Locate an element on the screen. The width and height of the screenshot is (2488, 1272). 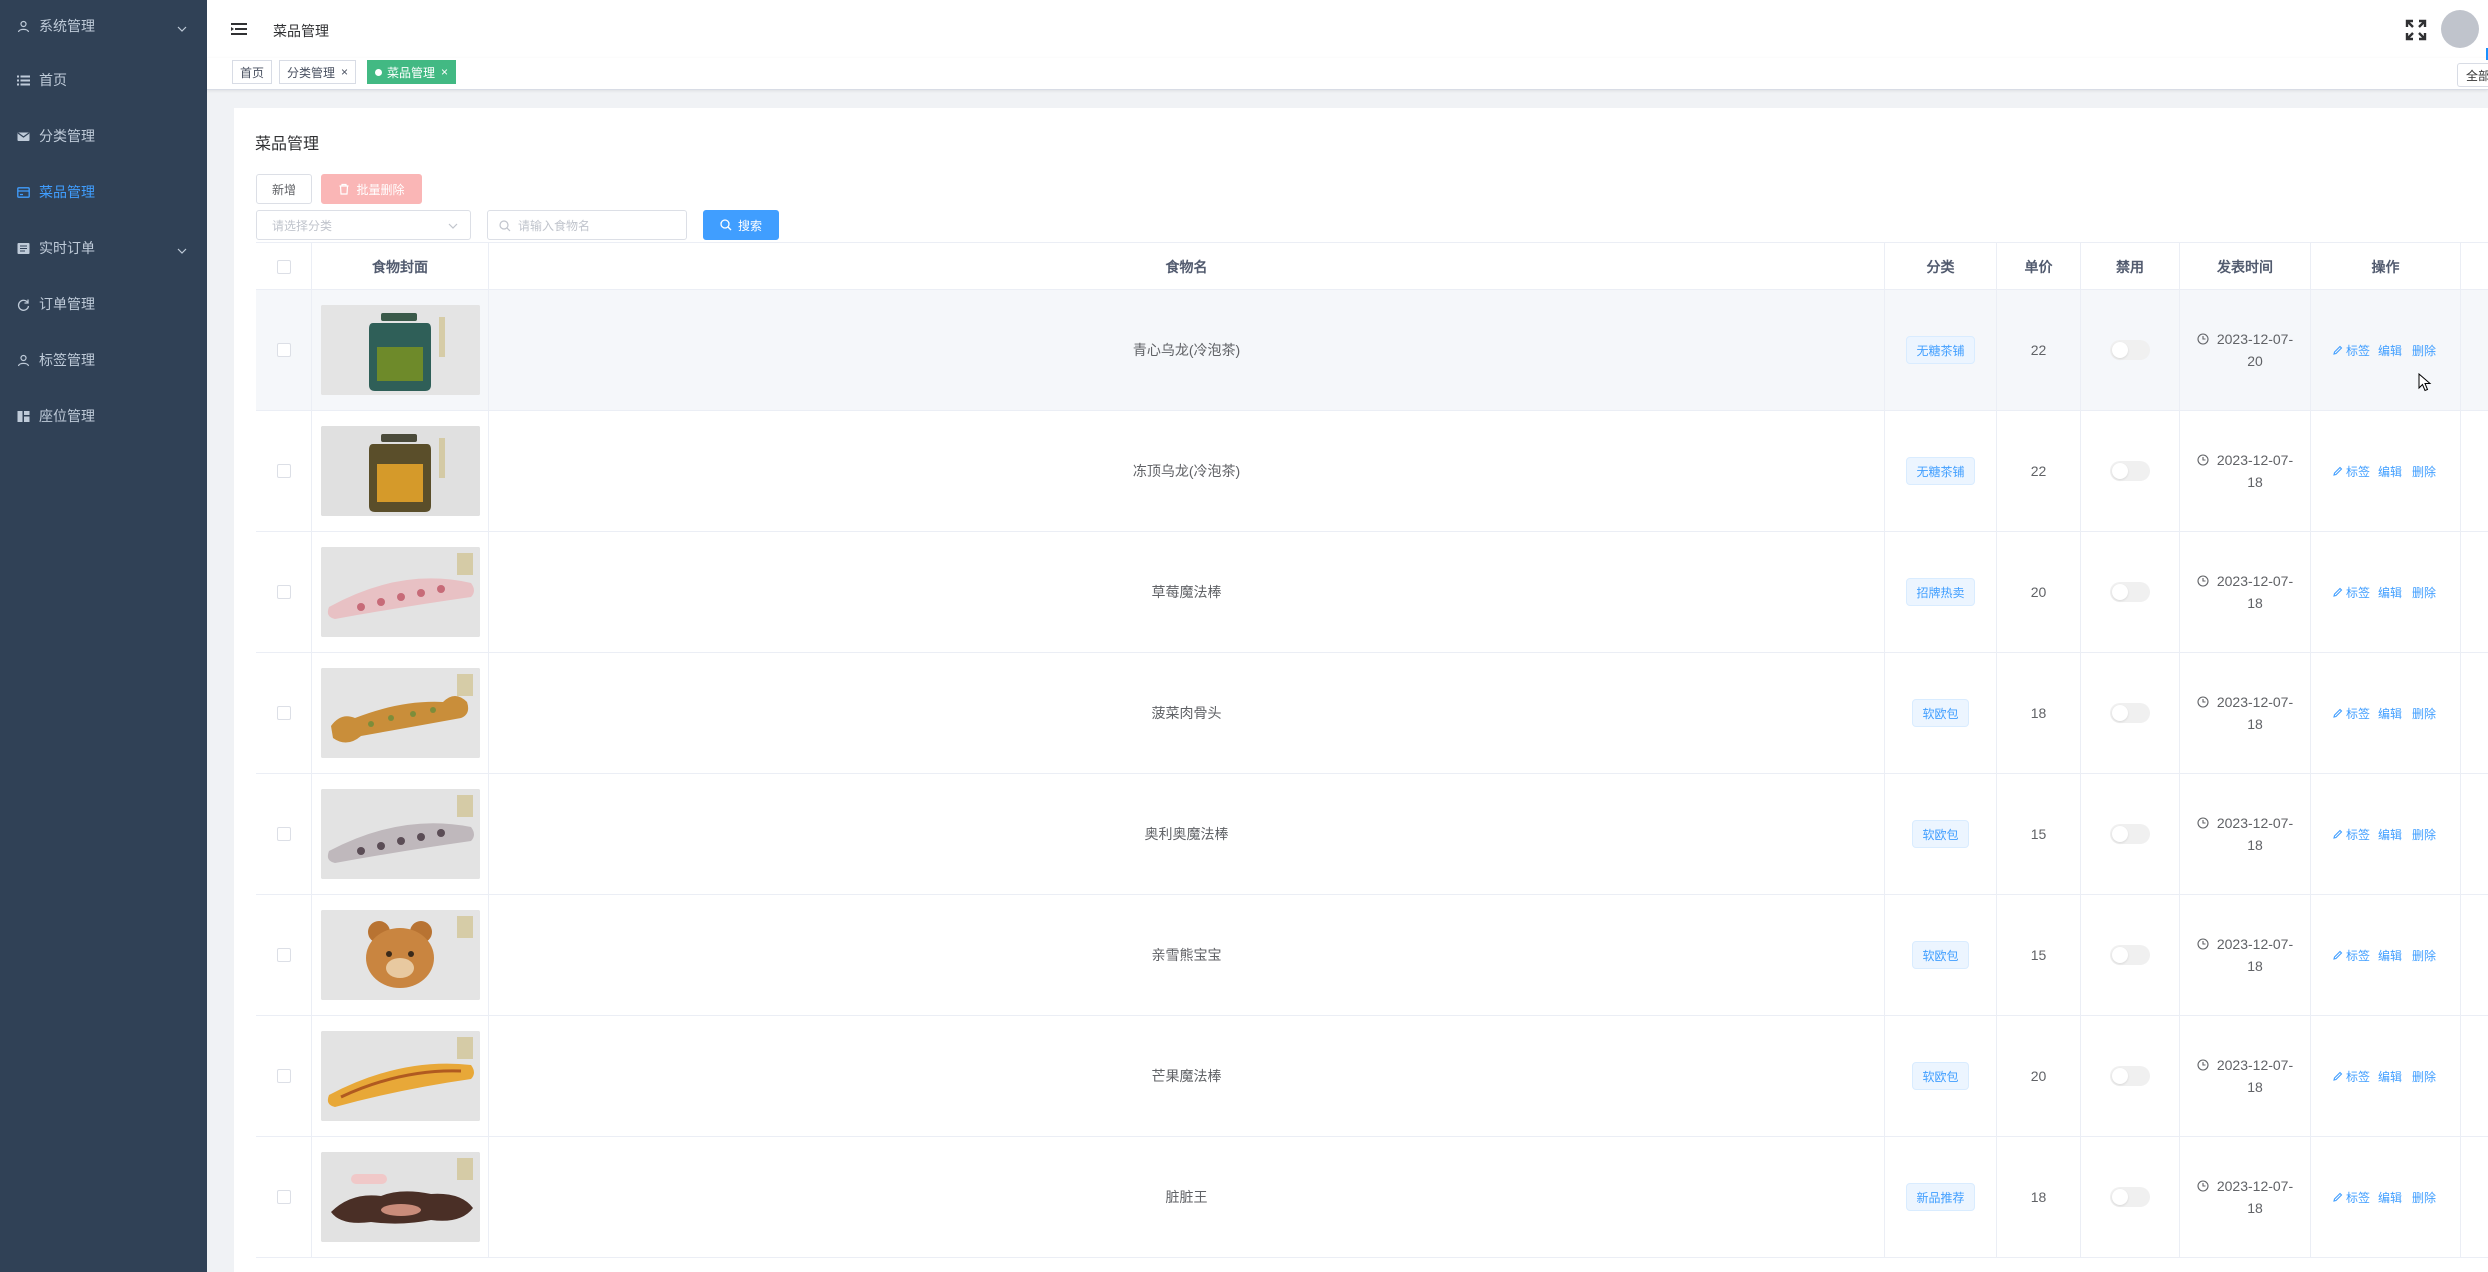
tag-dishes: 菜品管理 × is located at coordinates (412, 72).